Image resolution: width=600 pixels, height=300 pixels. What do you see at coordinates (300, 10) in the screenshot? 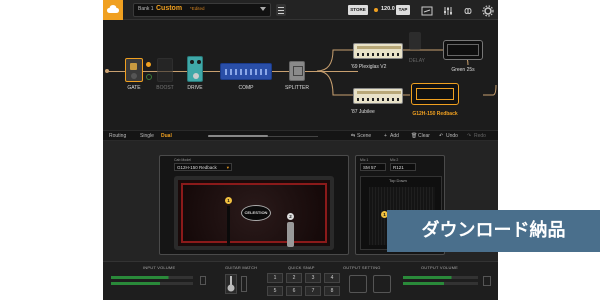
I see `top-toolbar: Bank 1 Custom *Edited STORE 120.0 TAP` at bounding box center [300, 10].